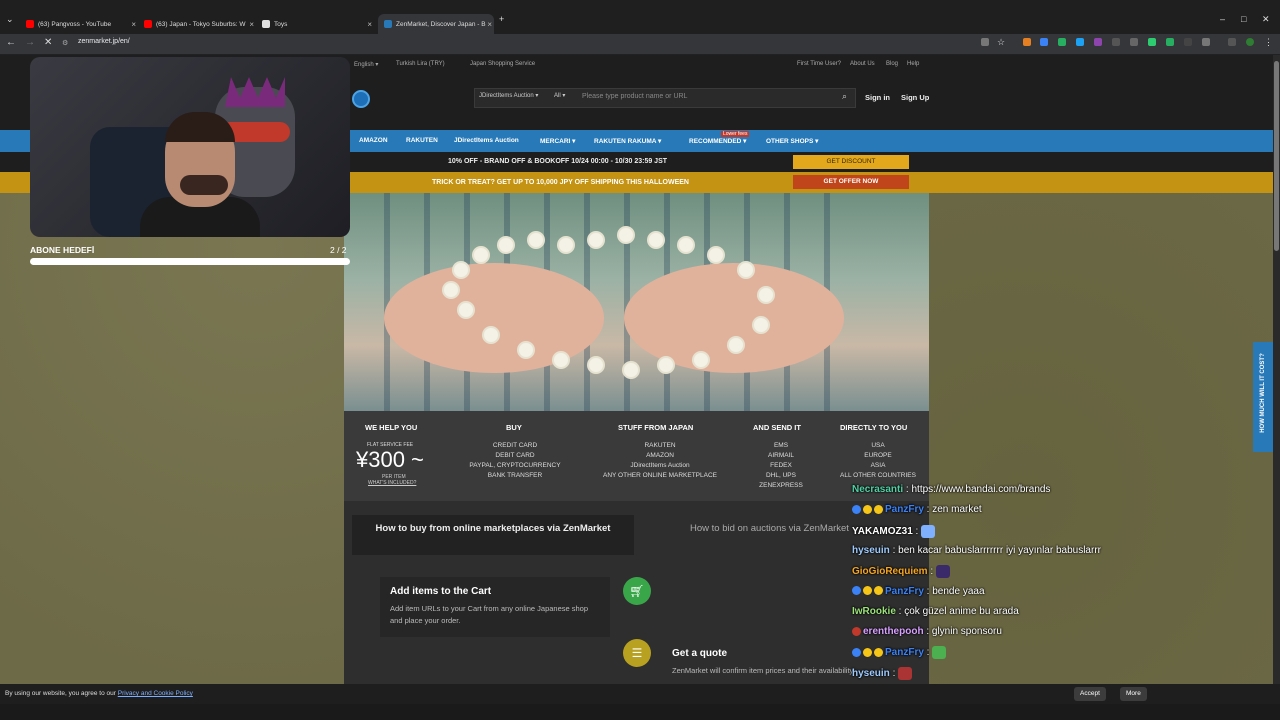 This screenshot has width=1280, height=720. What do you see at coordinates (627, 141) in the screenshot?
I see `nav-rakuten-rakuma: RAKUTEN RAKUMA ▾` at bounding box center [627, 141].